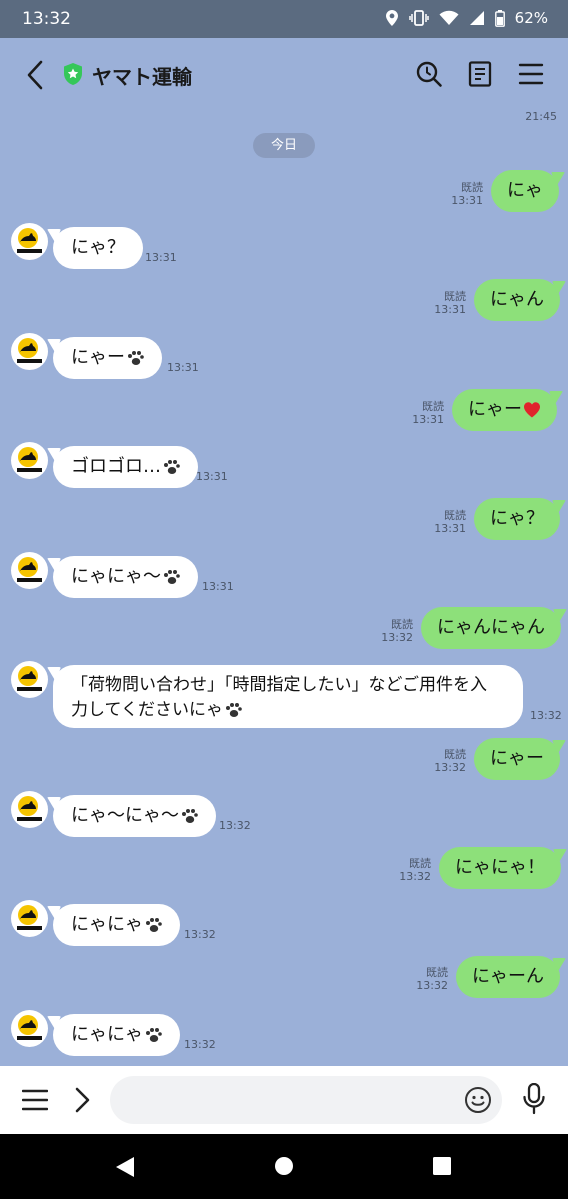 This screenshot has height=1199, width=568. I want to click on wifi-icon, so click(449, 17).